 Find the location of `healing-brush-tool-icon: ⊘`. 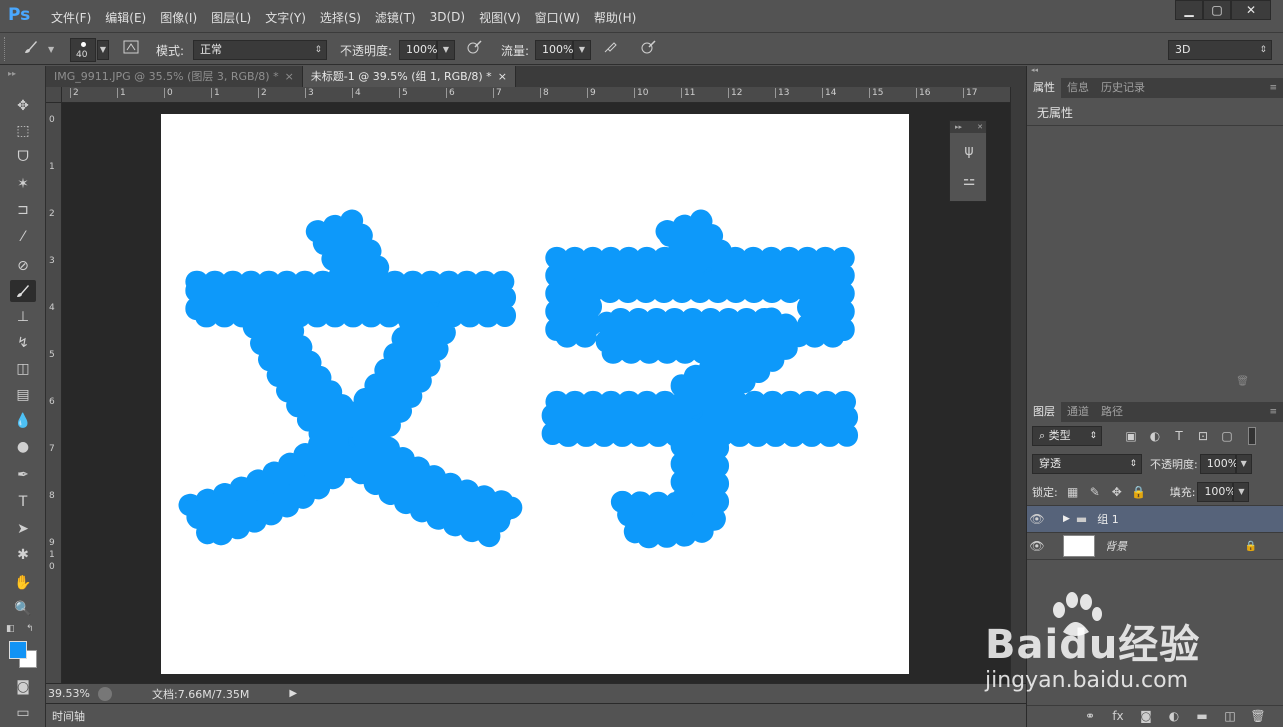

healing-brush-tool-icon: ⊘ is located at coordinates (23, 266).